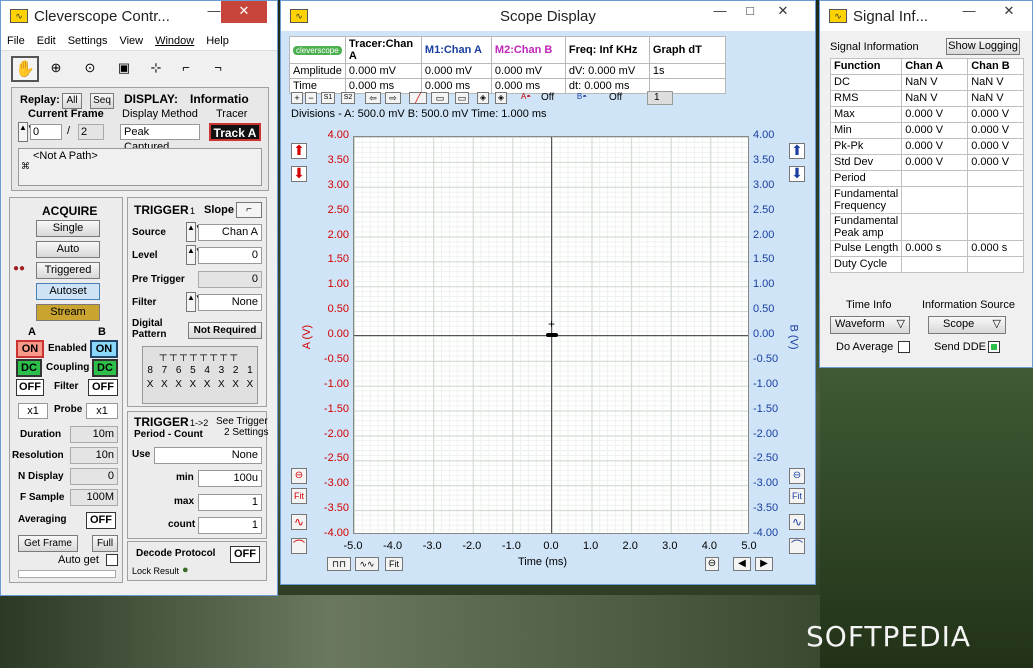 The width and height of the screenshot is (1033, 668). What do you see at coordinates (218, 69) in the screenshot?
I see `fall-edge-icon: ¬` at bounding box center [218, 69].